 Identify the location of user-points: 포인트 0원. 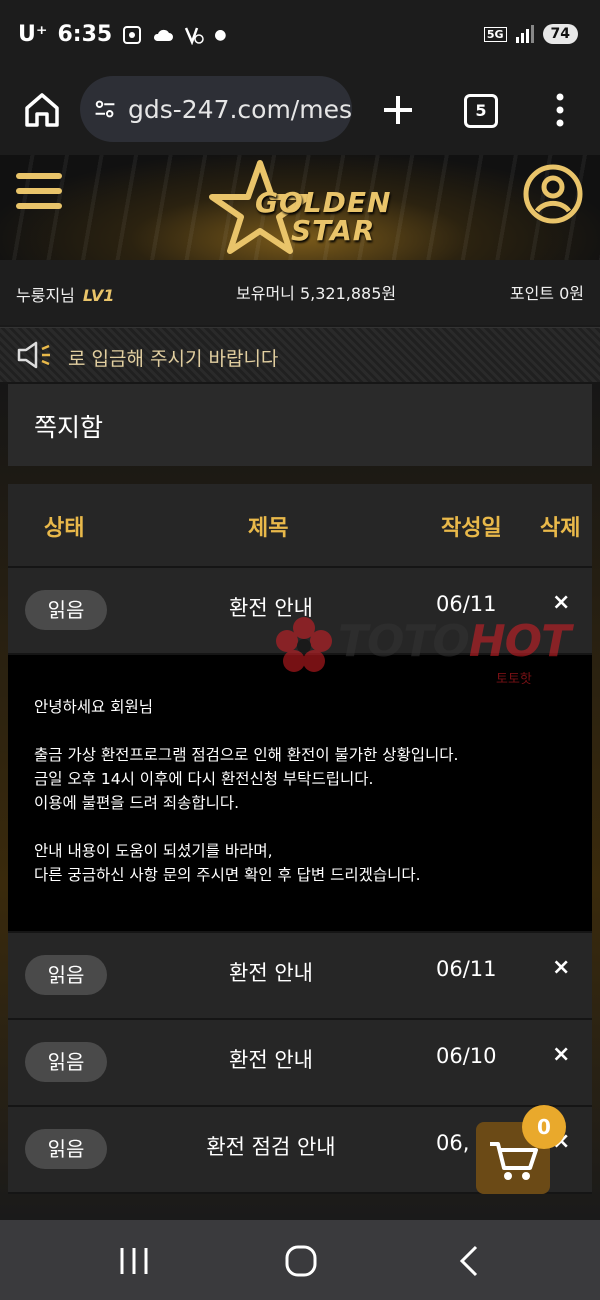
(546, 293).